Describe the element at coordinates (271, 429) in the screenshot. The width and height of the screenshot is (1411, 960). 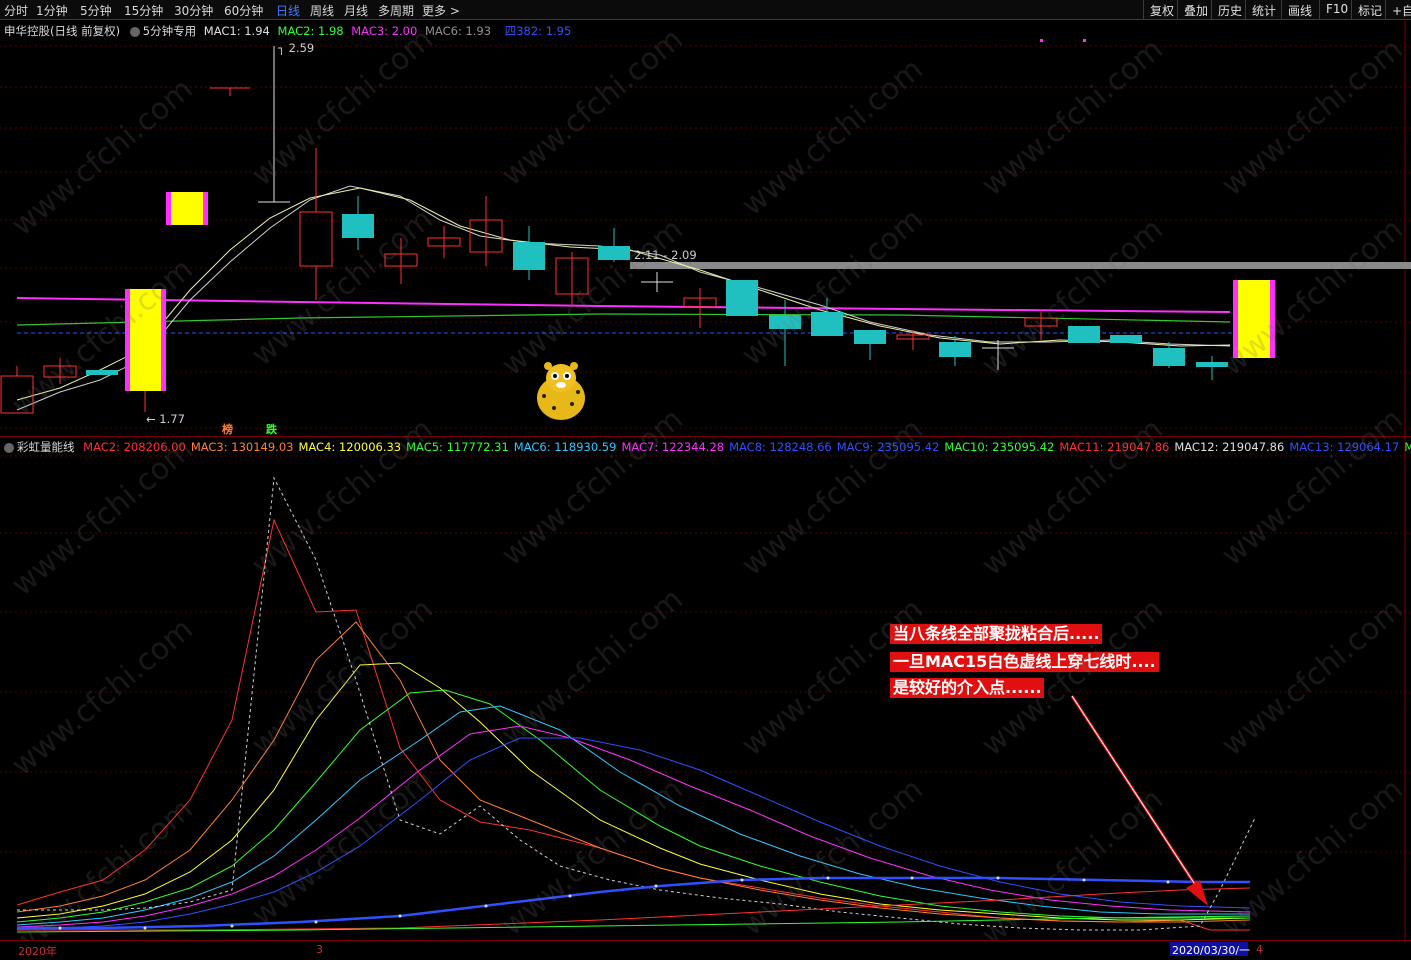
I see `tag-drop: 跌` at that location.